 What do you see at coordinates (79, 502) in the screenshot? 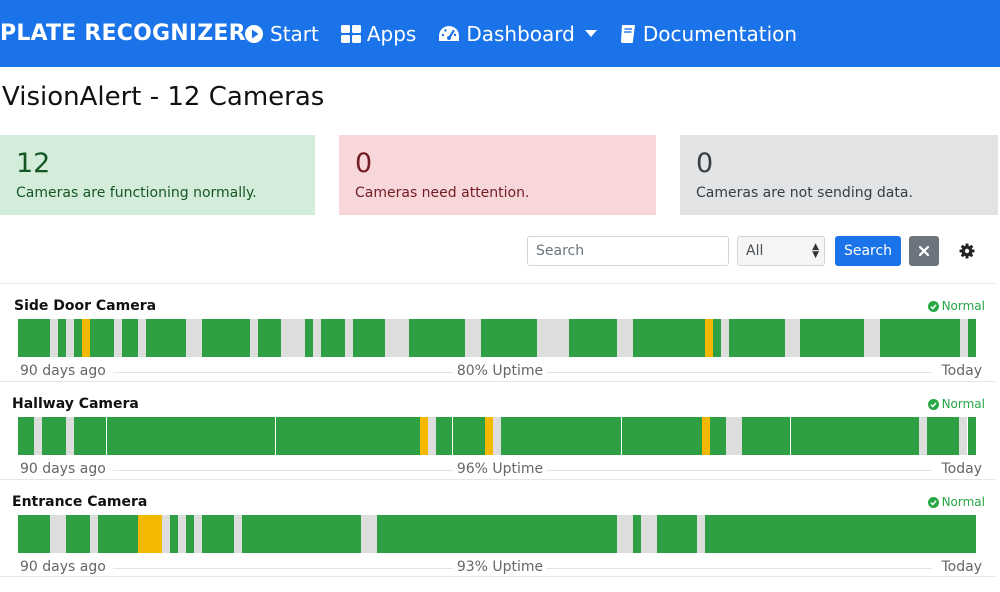
I see `camera-name: Entrance Camera` at bounding box center [79, 502].